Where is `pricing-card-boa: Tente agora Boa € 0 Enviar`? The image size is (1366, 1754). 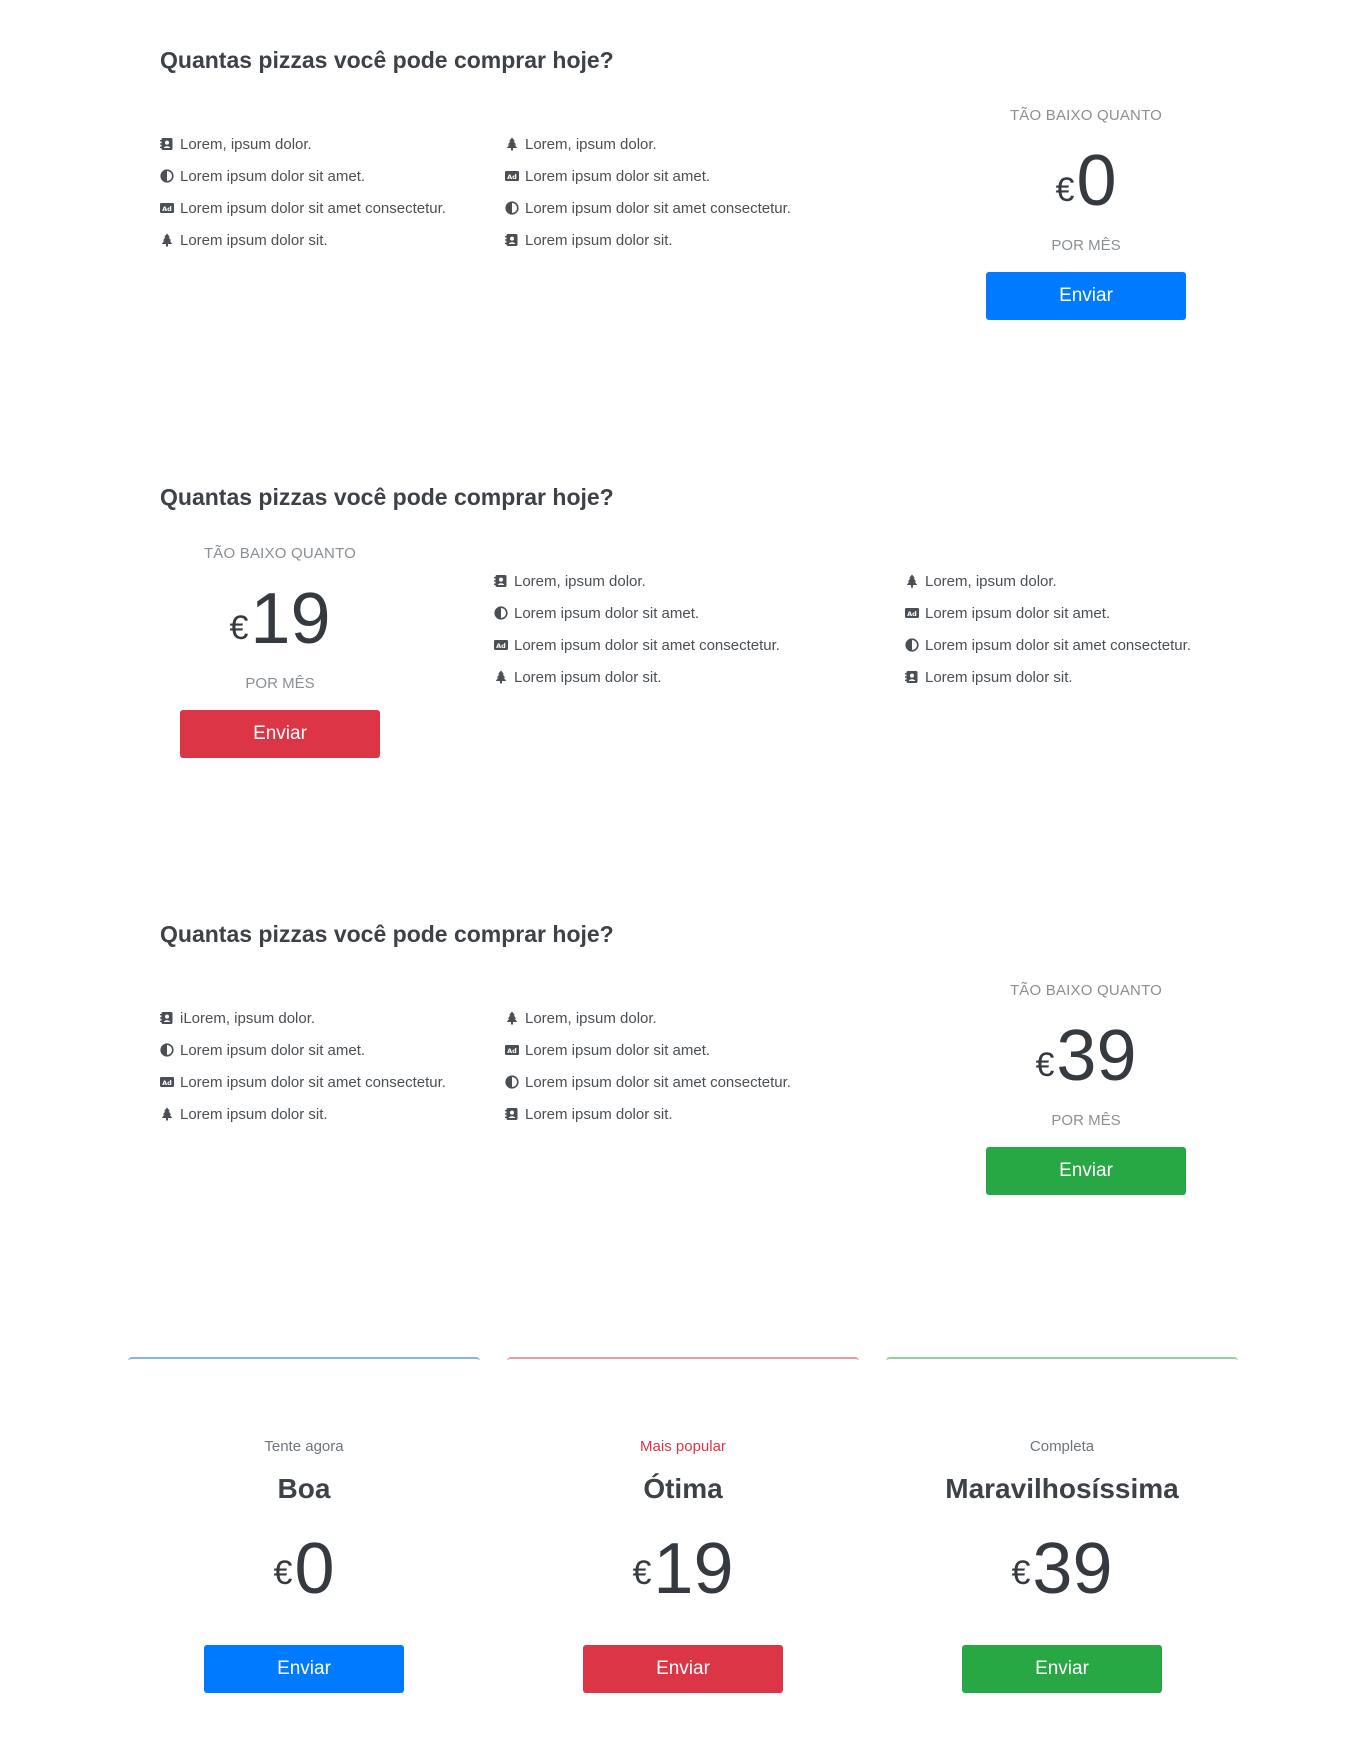
pricing-card-boa: Tente agora Boa € 0 Enviar is located at coordinates (304, 1538).